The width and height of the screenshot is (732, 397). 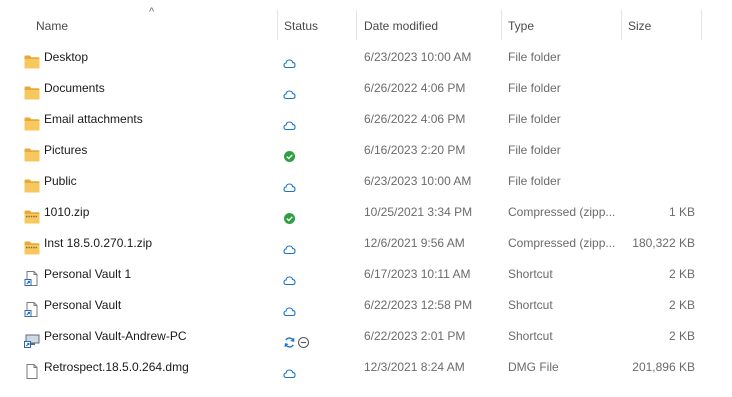 What do you see at coordinates (88, 274) in the screenshot?
I see `file-name: Personal Vault 1` at bounding box center [88, 274].